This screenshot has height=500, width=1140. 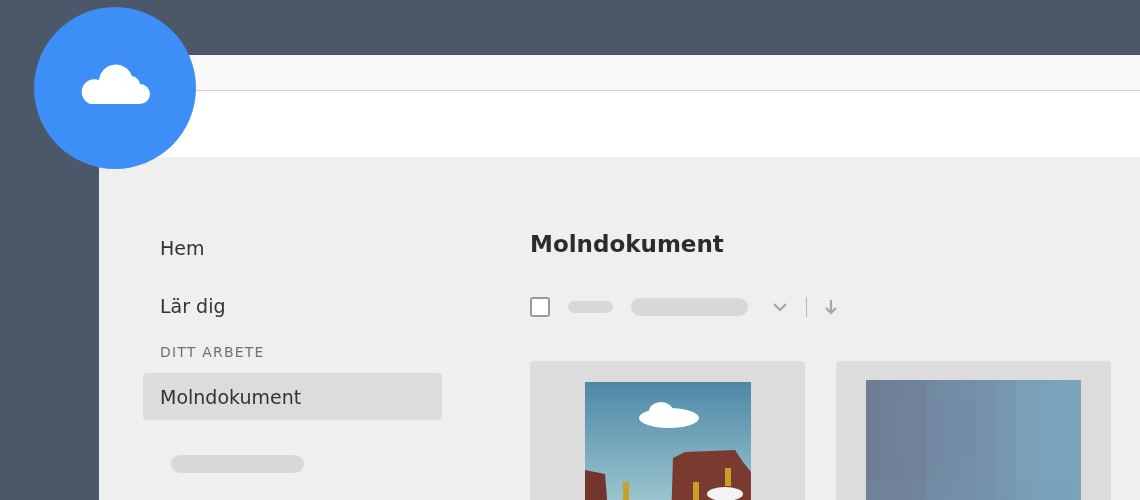 What do you see at coordinates (292, 305) in the screenshot?
I see `sidebar-item: Lär dig` at bounding box center [292, 305].